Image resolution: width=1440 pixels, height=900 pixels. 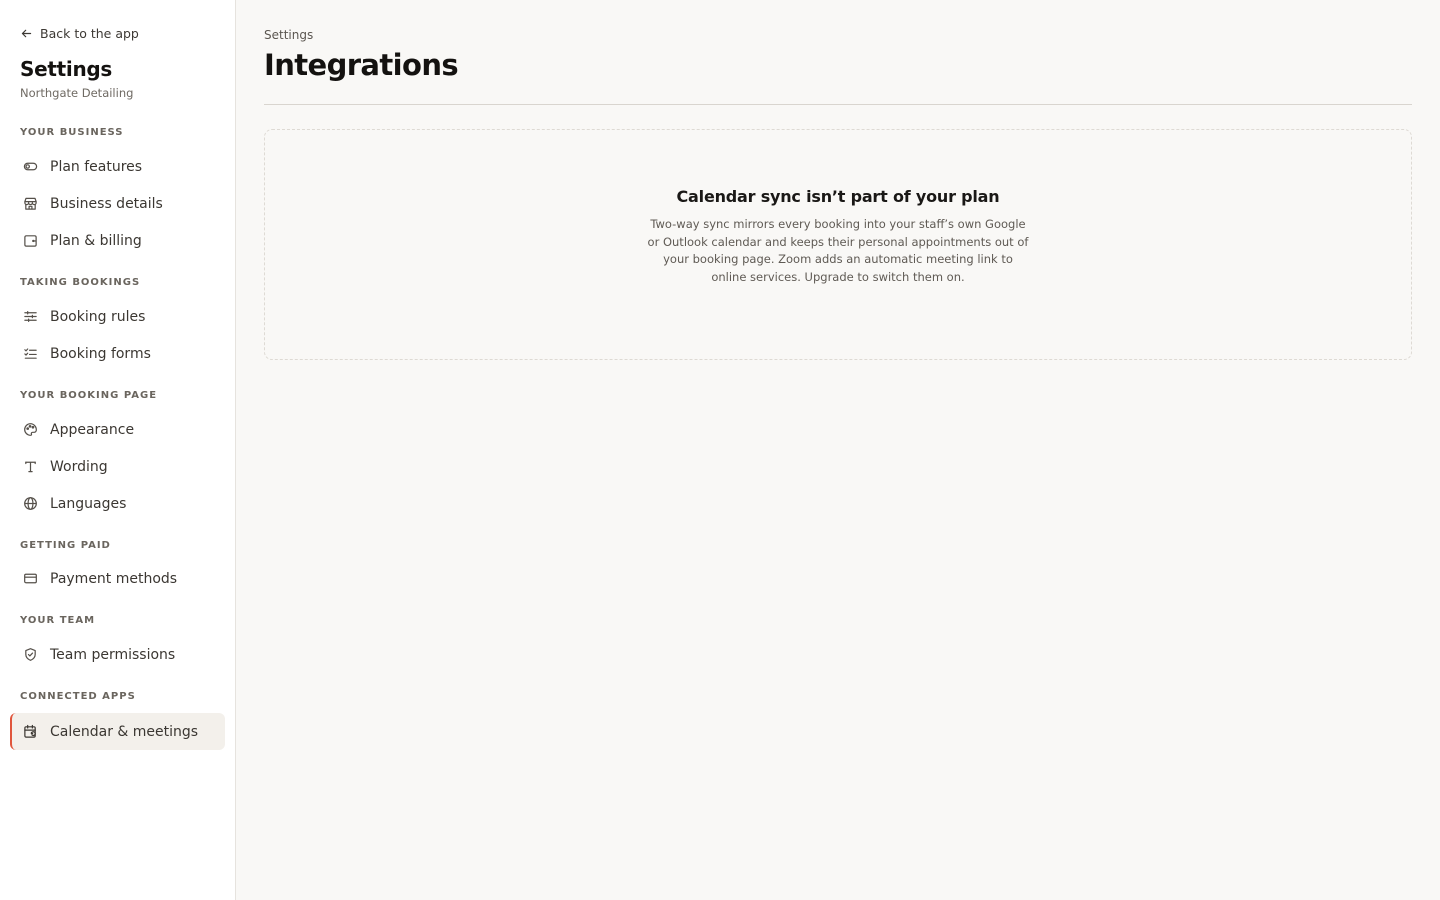 I want to click on sidebar-item-label: Plan features, so click(x=96, y=166).